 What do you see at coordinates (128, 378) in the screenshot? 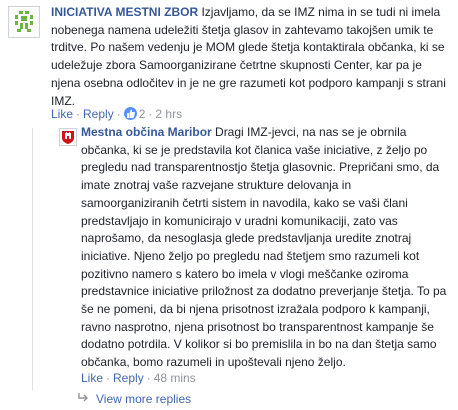
I see `reply-reply-button: Reply` at bounding box center [128, 378].